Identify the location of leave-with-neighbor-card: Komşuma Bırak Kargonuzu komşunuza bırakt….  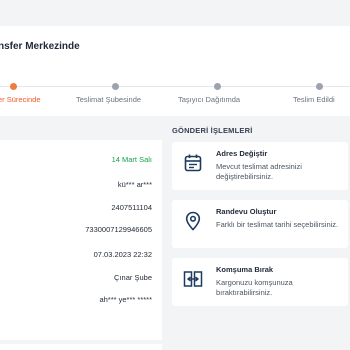
(260, 282).